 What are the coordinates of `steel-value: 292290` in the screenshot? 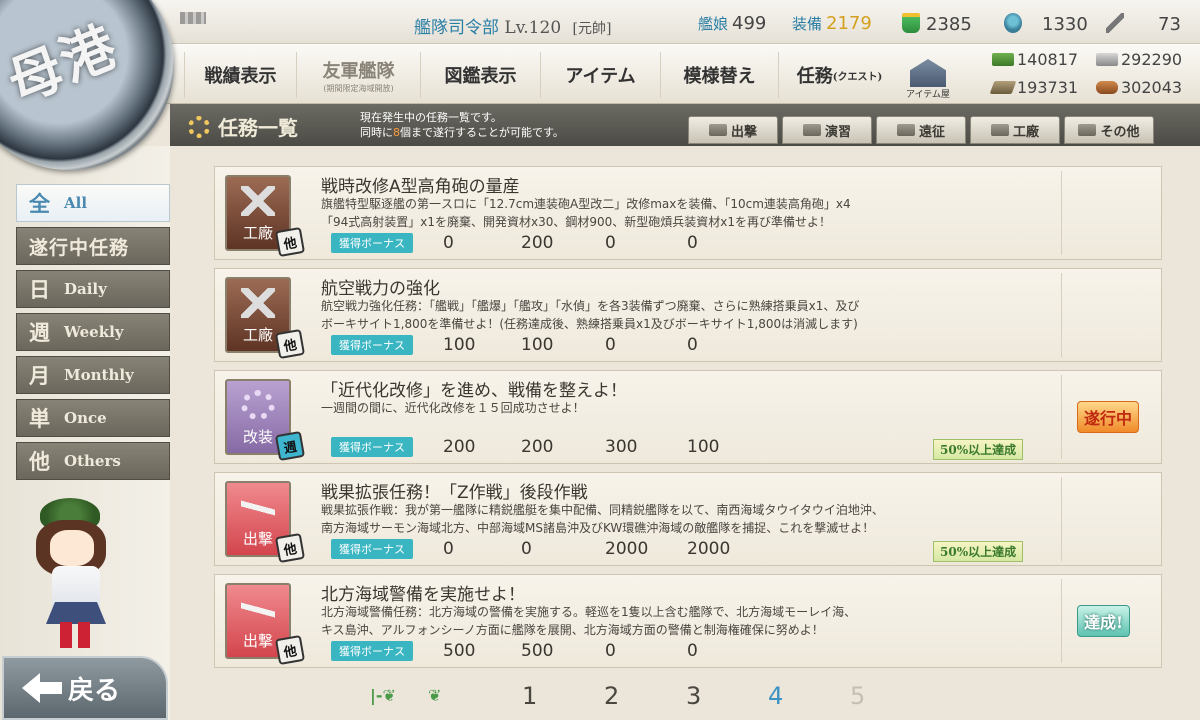 It's located at (1152, 59).